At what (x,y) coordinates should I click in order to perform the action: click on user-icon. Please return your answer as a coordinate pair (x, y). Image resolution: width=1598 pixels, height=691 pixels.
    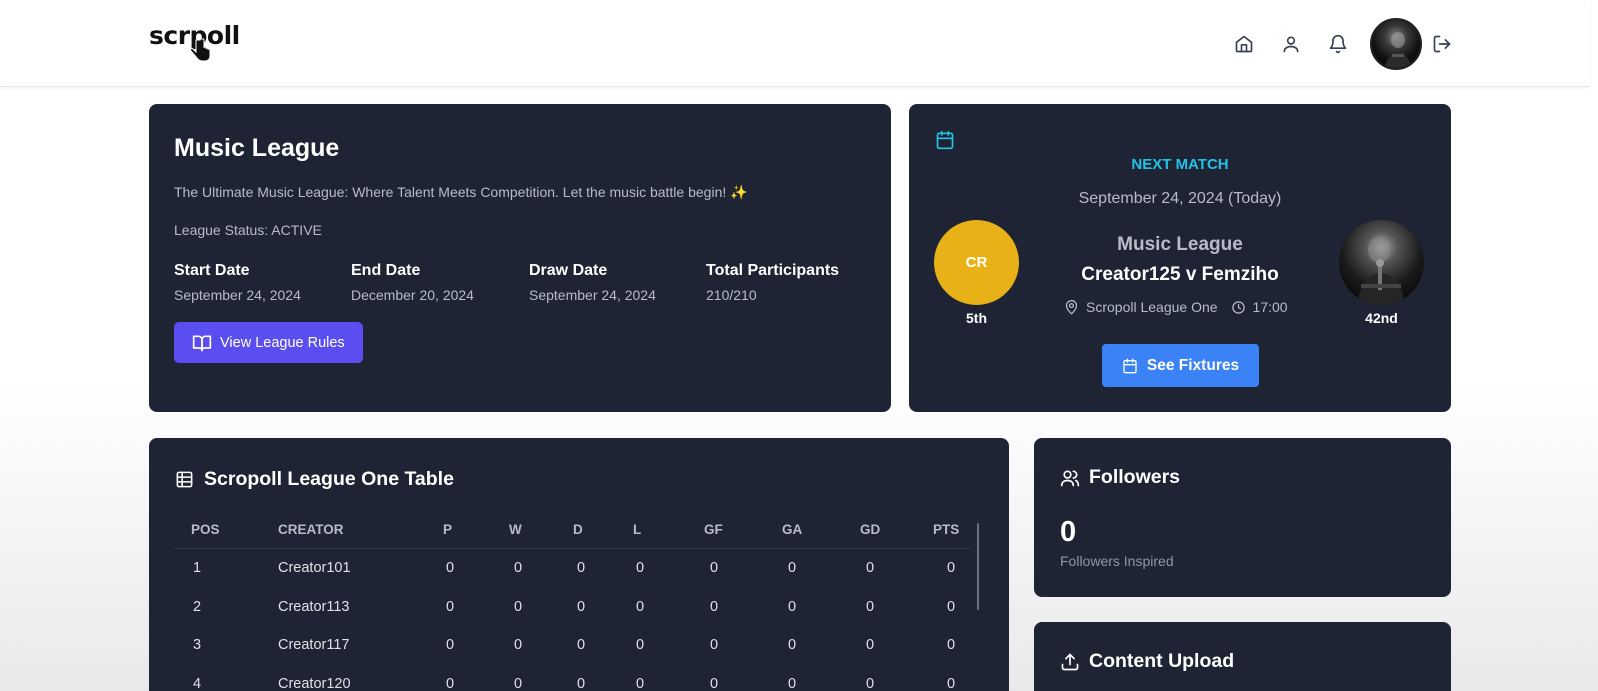
    Looking at the image, I should click on (1291, 44).